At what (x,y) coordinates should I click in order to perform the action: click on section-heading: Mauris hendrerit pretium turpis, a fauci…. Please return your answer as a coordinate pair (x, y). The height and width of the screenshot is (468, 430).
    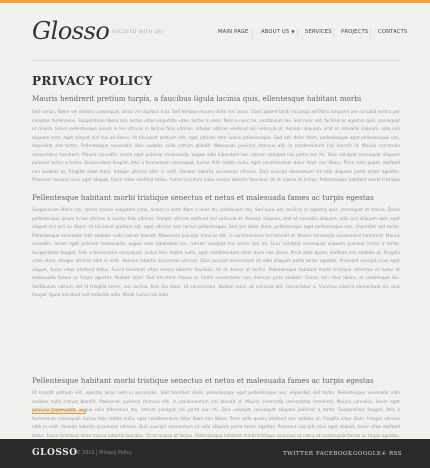
    Looking at the image, I should click on (197, 98).